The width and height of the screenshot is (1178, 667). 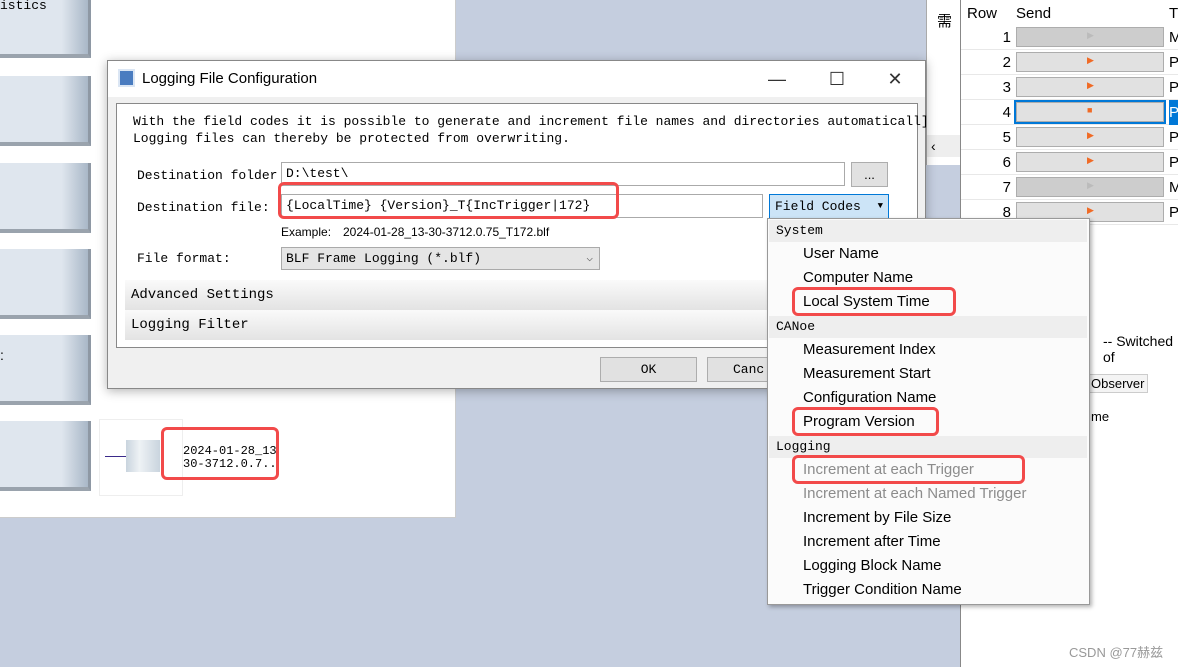 I want to click on tile-button: istics, so click(x=45, y=29).